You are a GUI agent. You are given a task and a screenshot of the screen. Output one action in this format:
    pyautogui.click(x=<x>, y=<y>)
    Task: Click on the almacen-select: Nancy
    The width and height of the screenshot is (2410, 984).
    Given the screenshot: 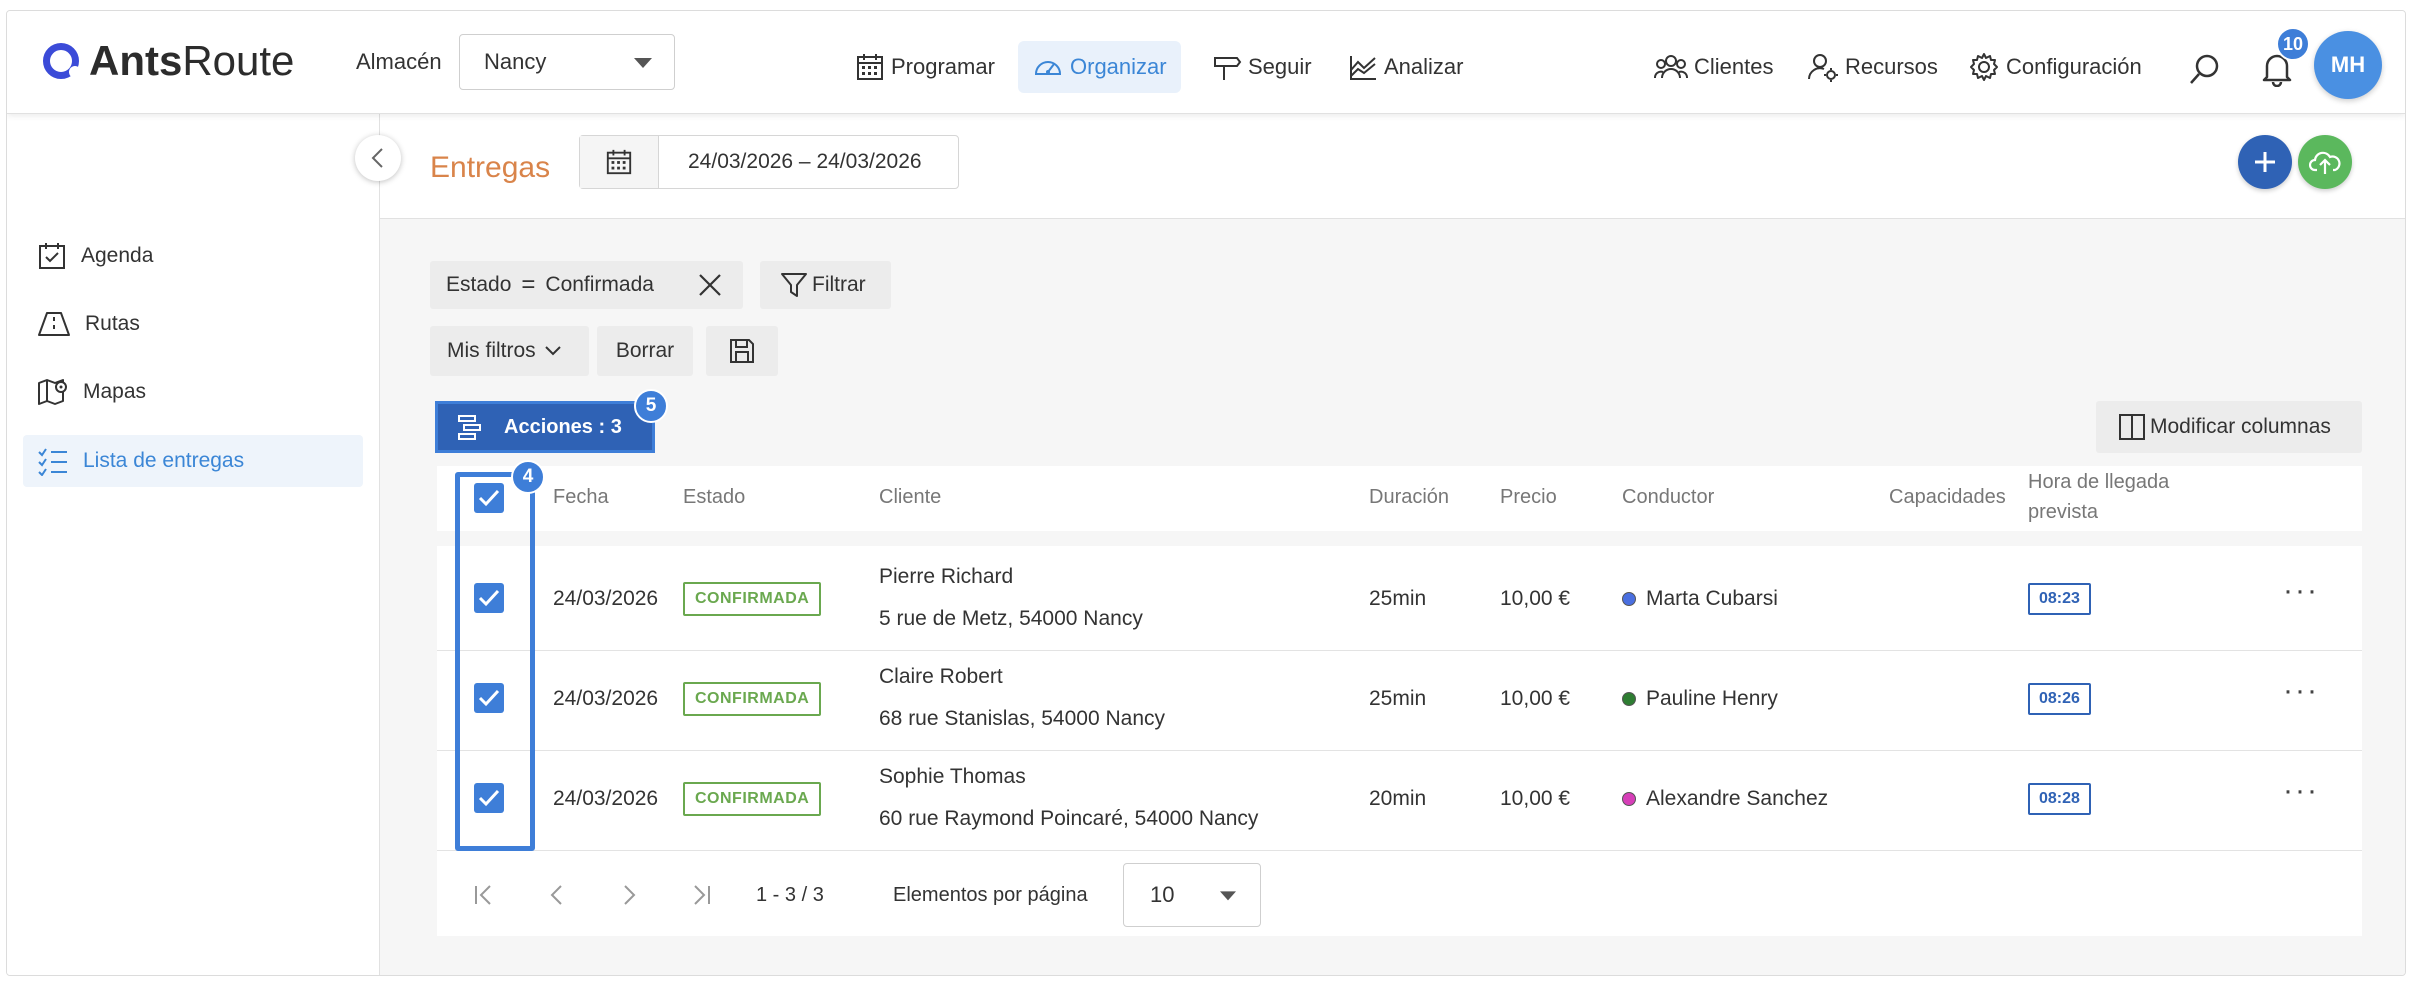 What is the action you would take?
    pyautogui.click(x=567, y=62)
    